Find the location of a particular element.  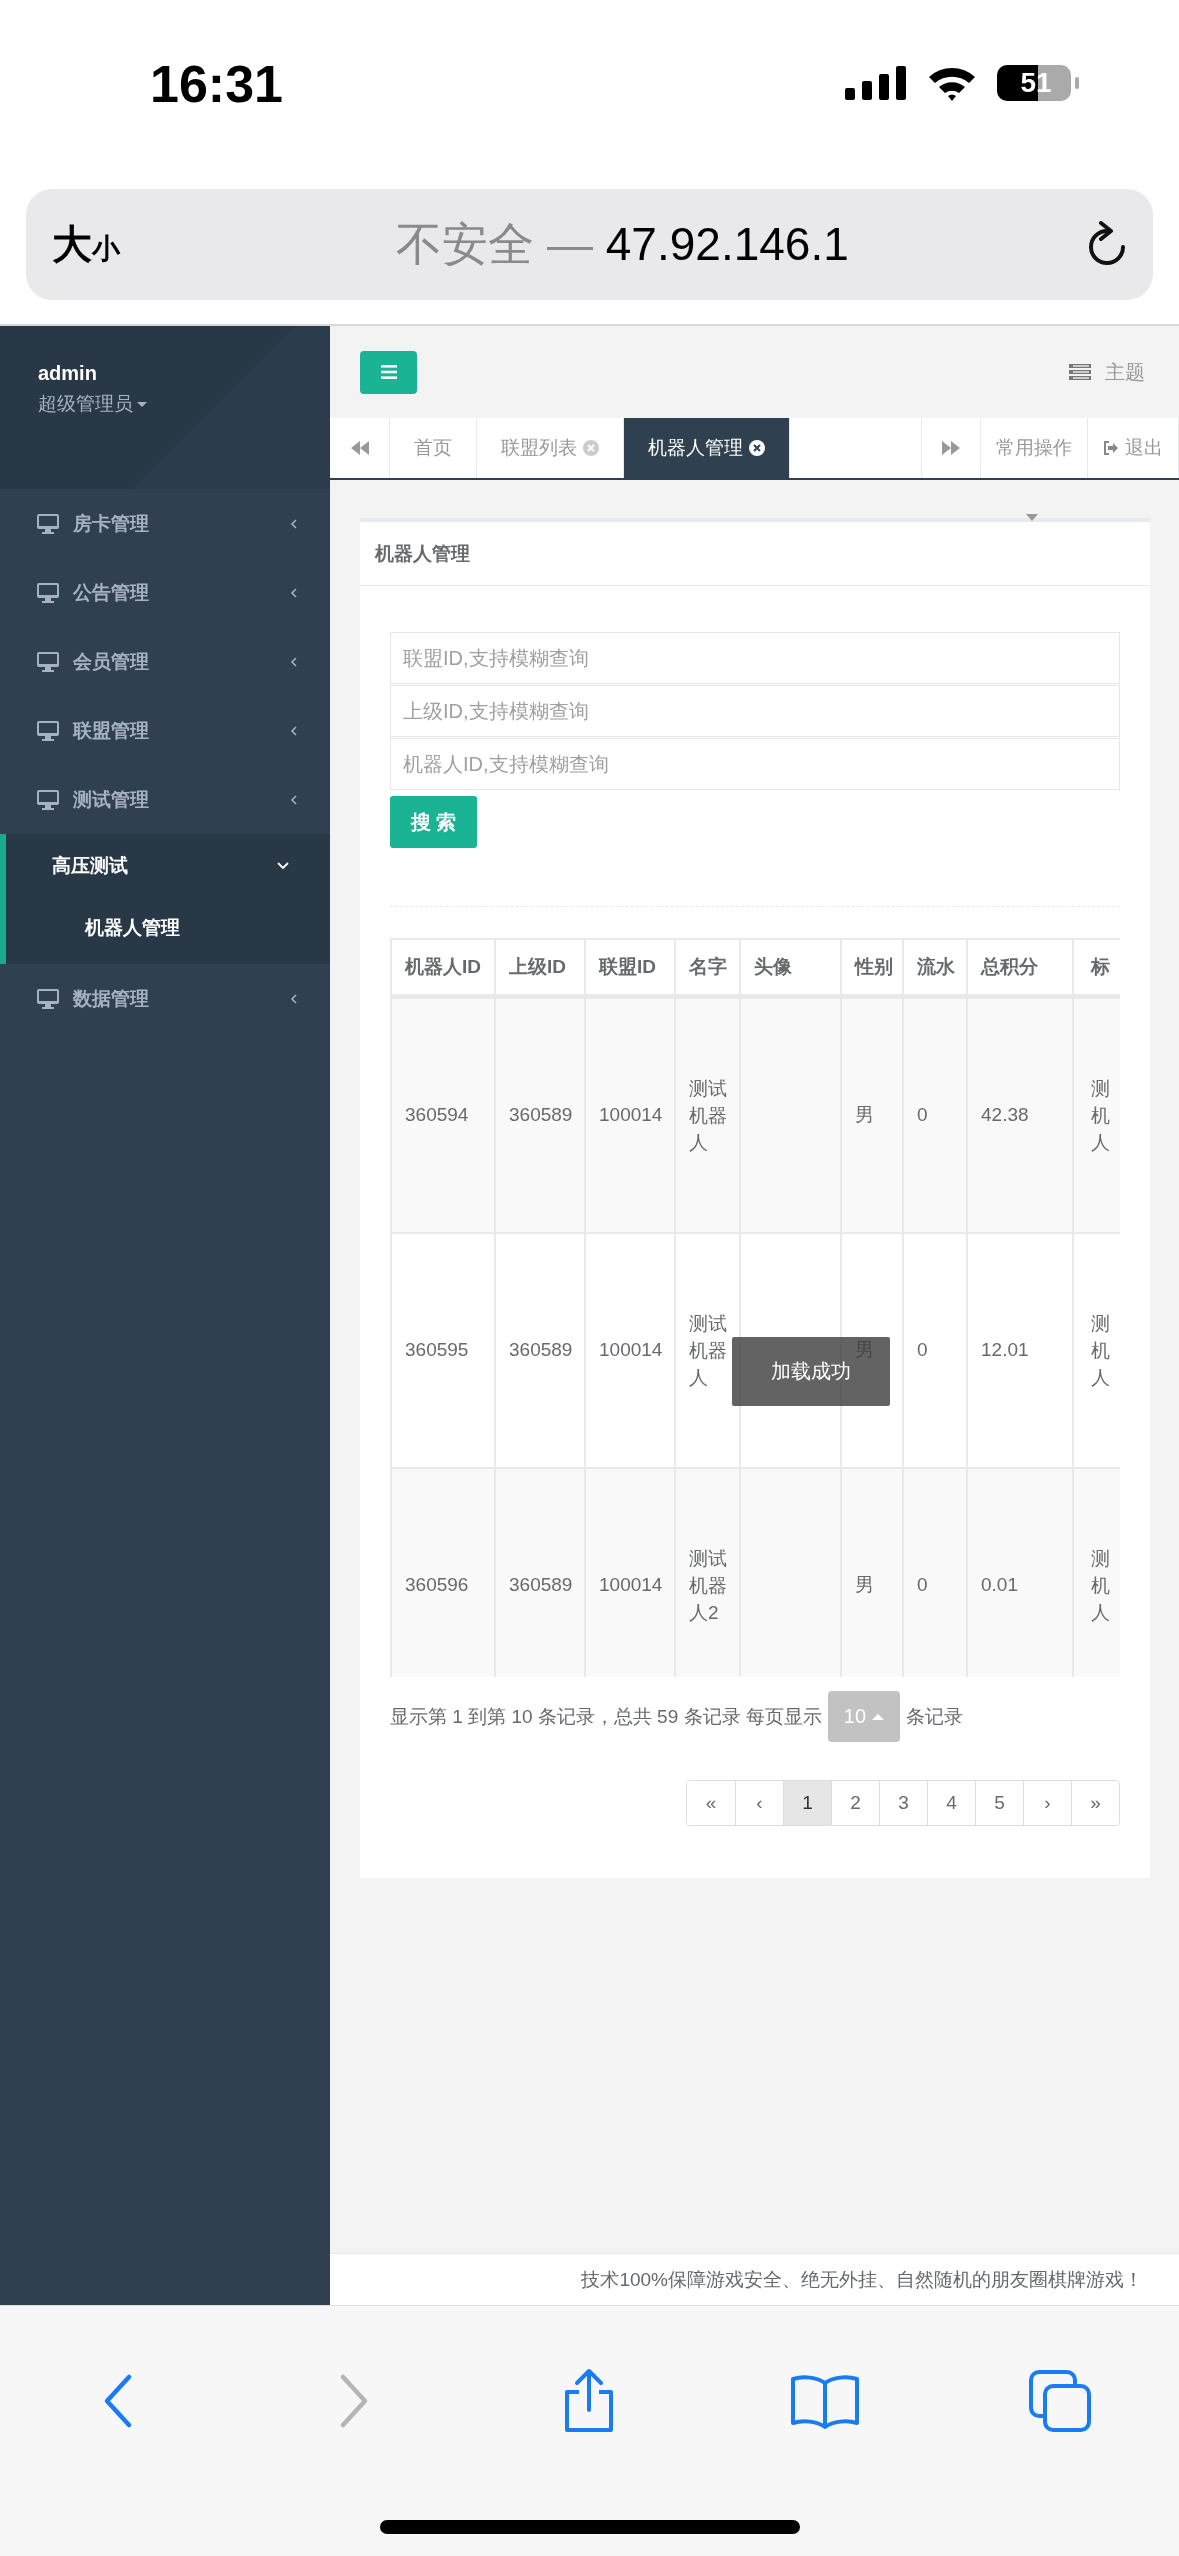

records-summary: 显示第 1 到第 10 条记录，总共 59 条记录 每页显示 is located at coordinates (606, 1716).